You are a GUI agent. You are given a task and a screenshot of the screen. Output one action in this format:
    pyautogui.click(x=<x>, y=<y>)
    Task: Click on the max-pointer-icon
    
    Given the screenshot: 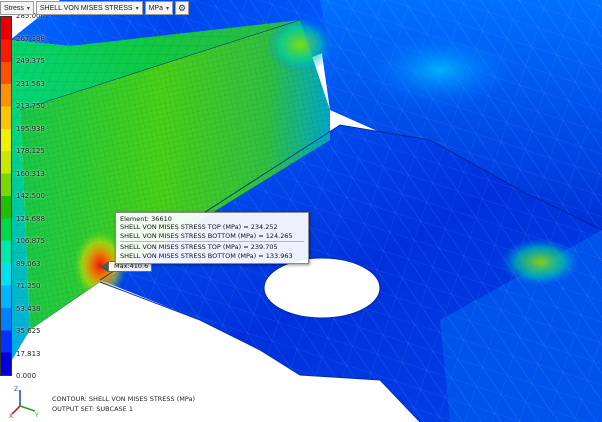 What is the action you would take?
    pyautogui.click(x=103, y=267)
    